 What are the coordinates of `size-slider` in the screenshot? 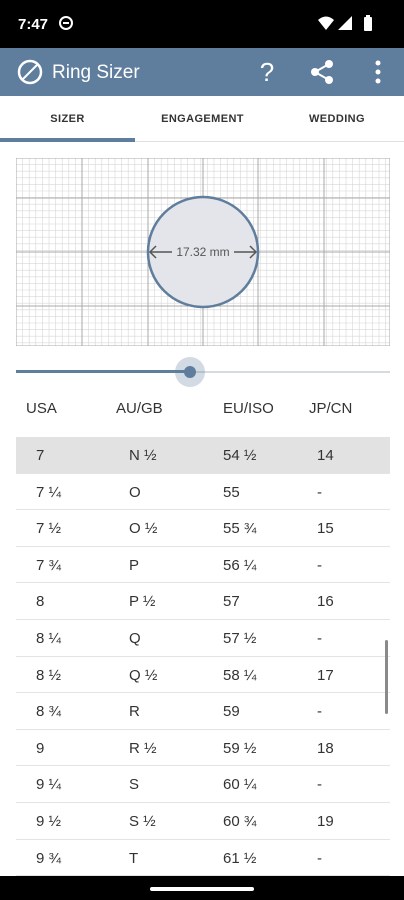 It's located at (203, 372).